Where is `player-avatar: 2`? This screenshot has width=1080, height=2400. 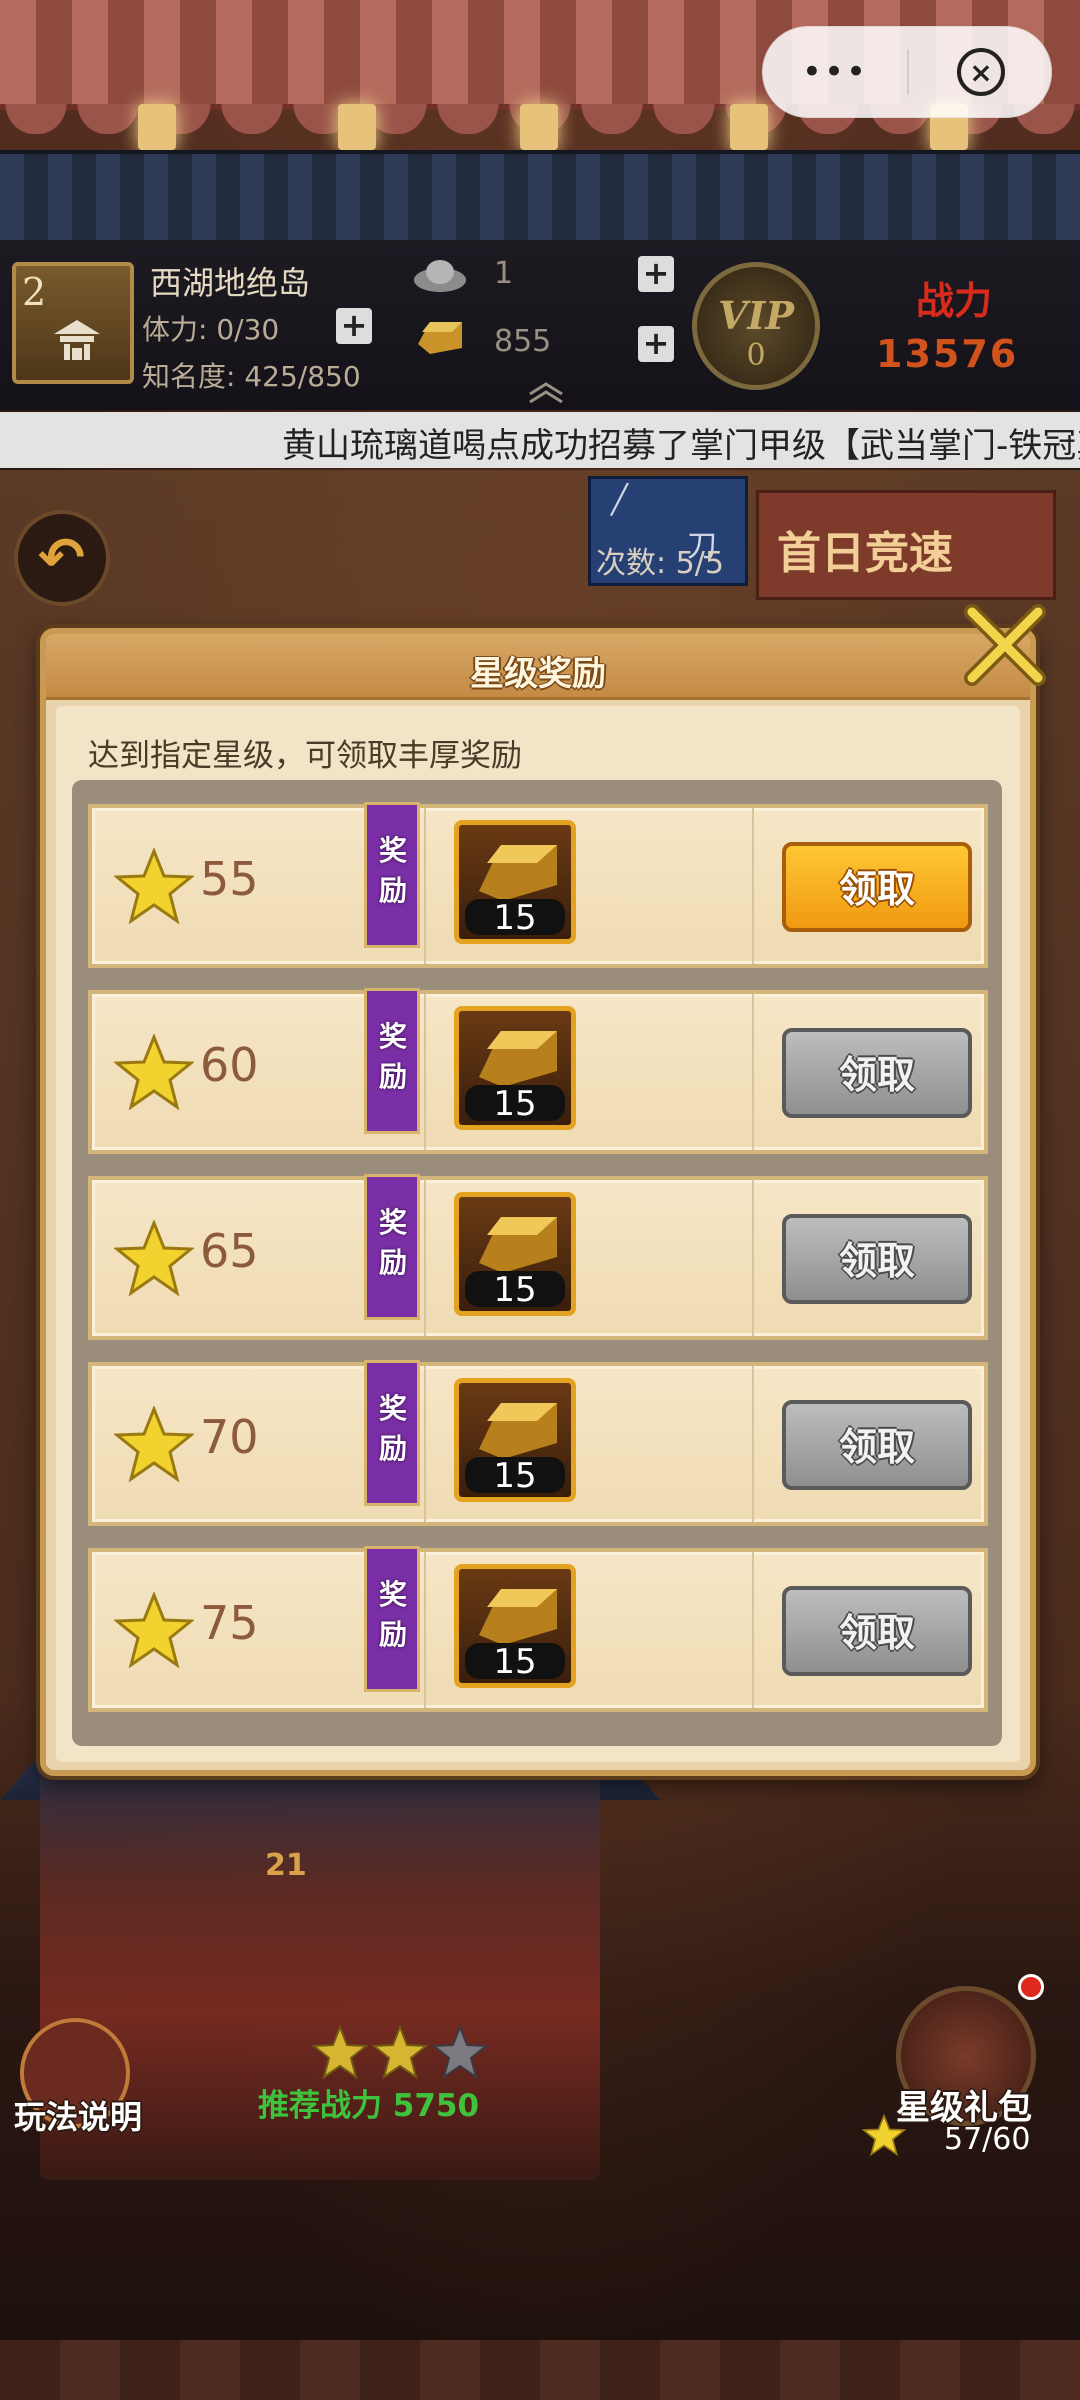
player-avatar: 2 is located at coordinates (73, 323).